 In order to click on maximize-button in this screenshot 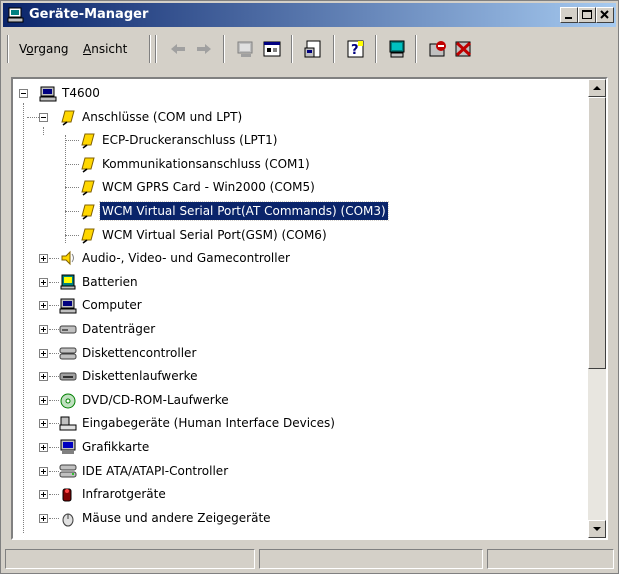, I will do `click(587, 15)`.